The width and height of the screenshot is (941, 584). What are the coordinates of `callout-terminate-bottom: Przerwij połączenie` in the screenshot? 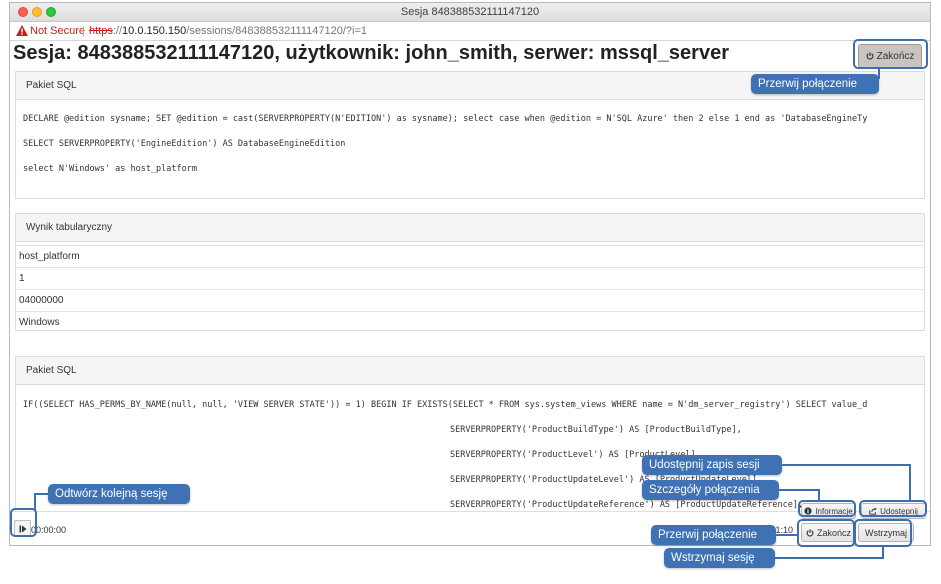 It's located at (713, 535).